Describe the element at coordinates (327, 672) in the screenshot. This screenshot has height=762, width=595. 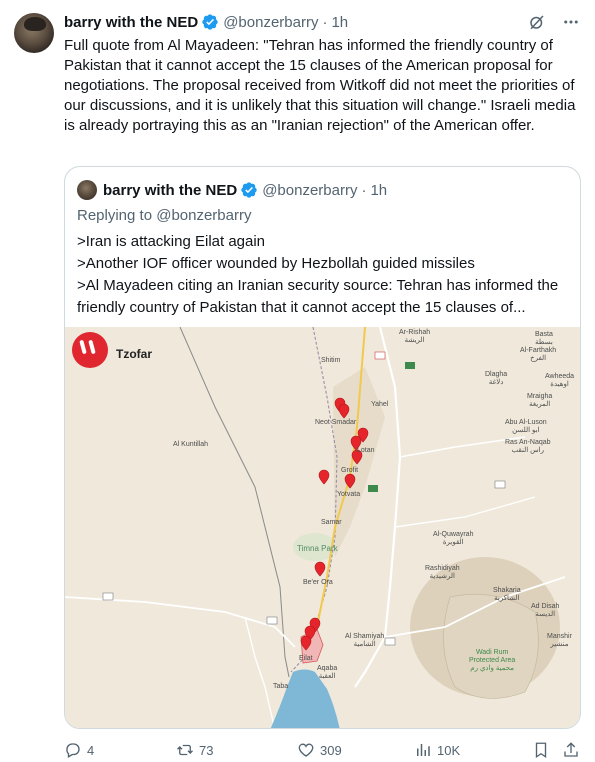
I see `map-label: Aqaba العقبة` at that location.